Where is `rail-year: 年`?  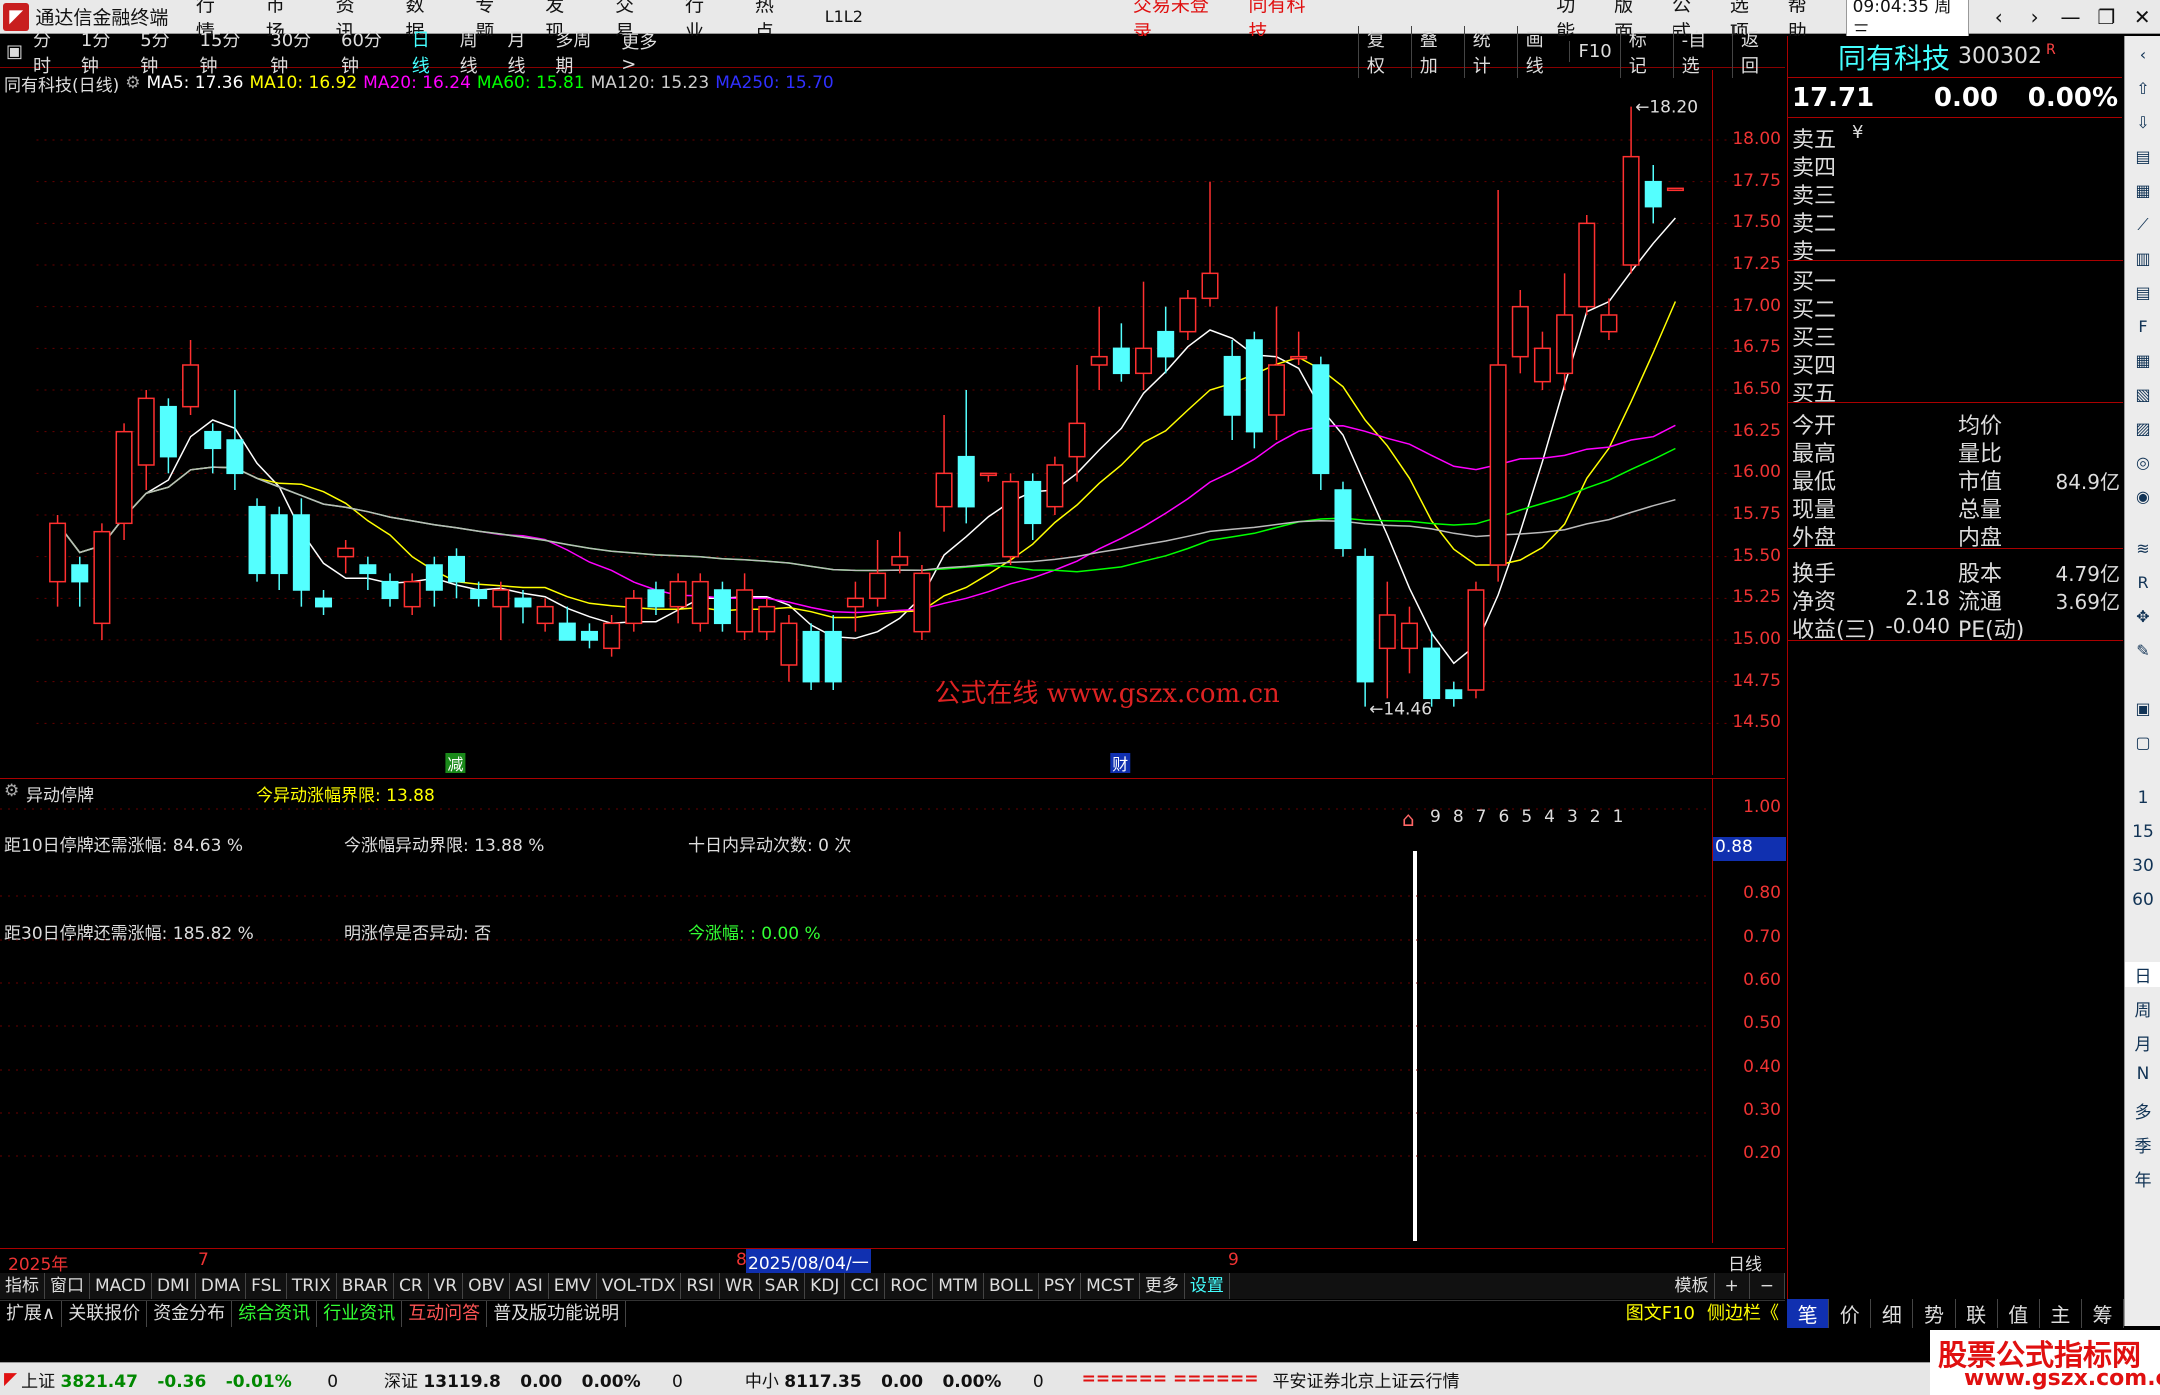
rail-year: 年 is located at coordinates (2142, 1178).